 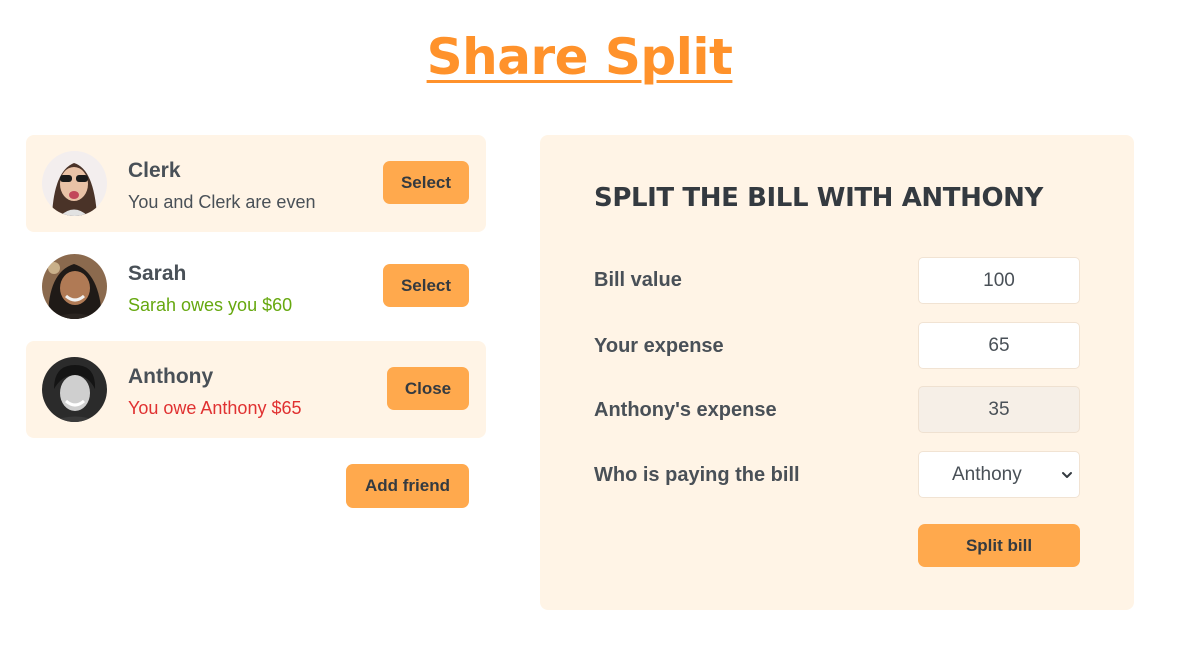 I want to click on avatar-image-anthony, so click(x=74, y=389).